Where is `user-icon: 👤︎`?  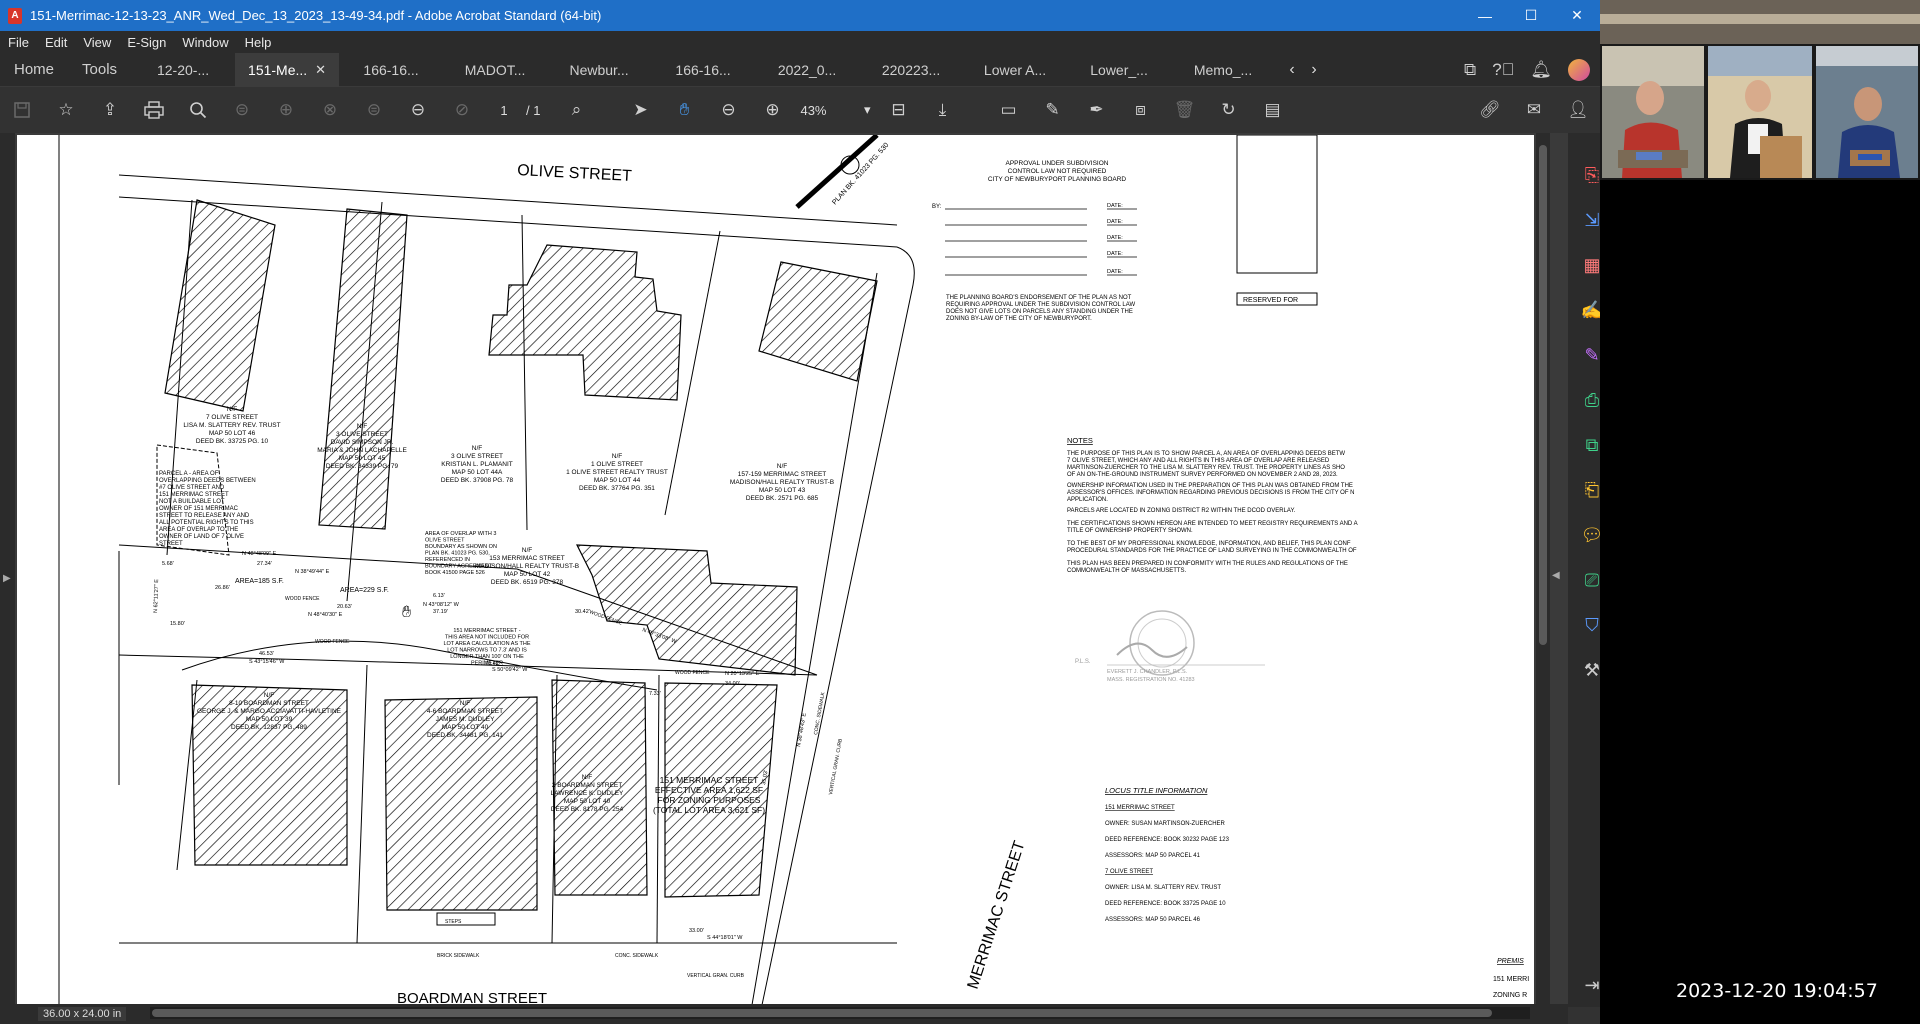 user-icon: 👤︎ is located at coordinates (1578, 110).